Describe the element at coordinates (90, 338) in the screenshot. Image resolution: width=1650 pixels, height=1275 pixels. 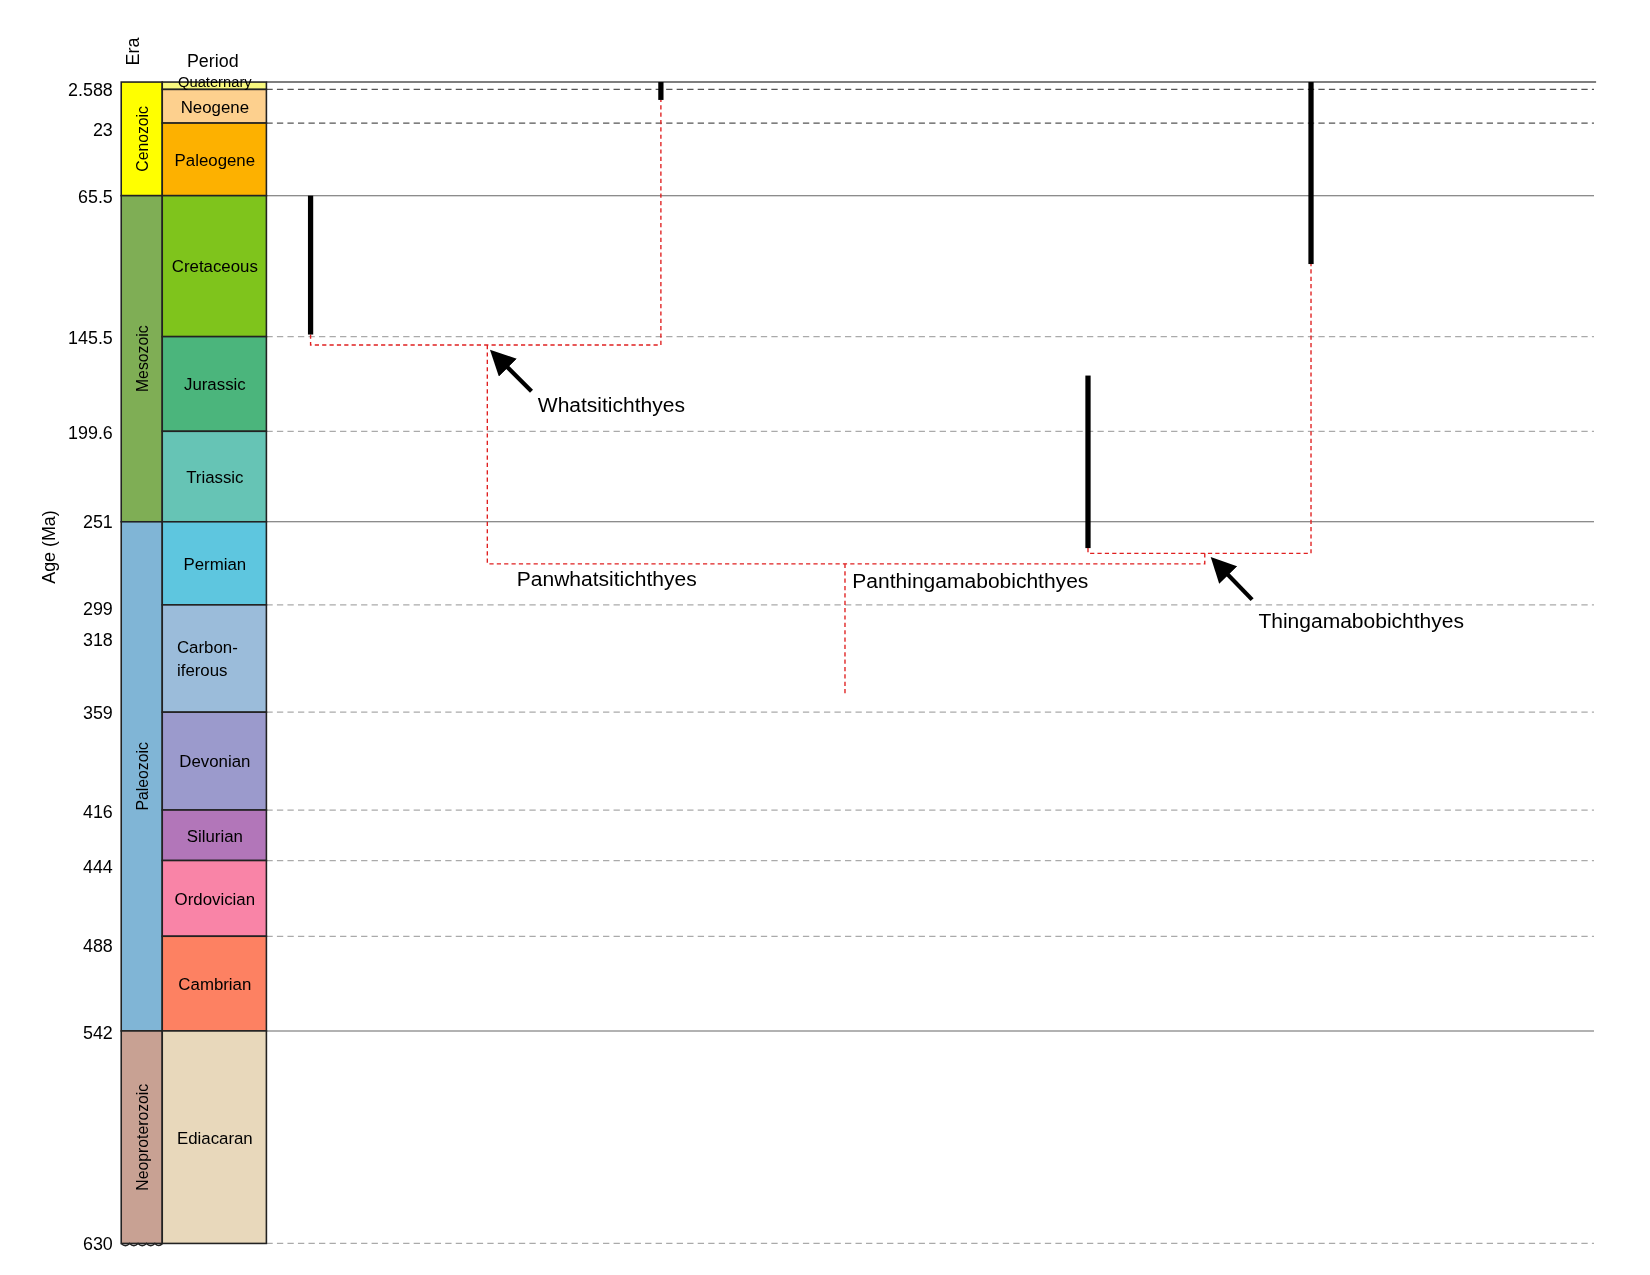
I see `age-label: 145.5` at that location.